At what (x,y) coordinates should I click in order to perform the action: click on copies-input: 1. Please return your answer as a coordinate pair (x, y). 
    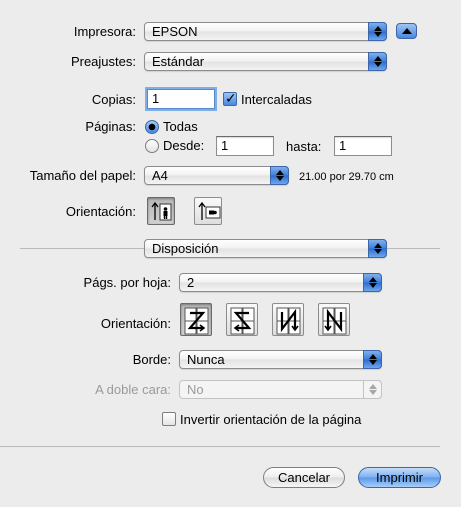
    Looking at the image, I should click on (181, 99).